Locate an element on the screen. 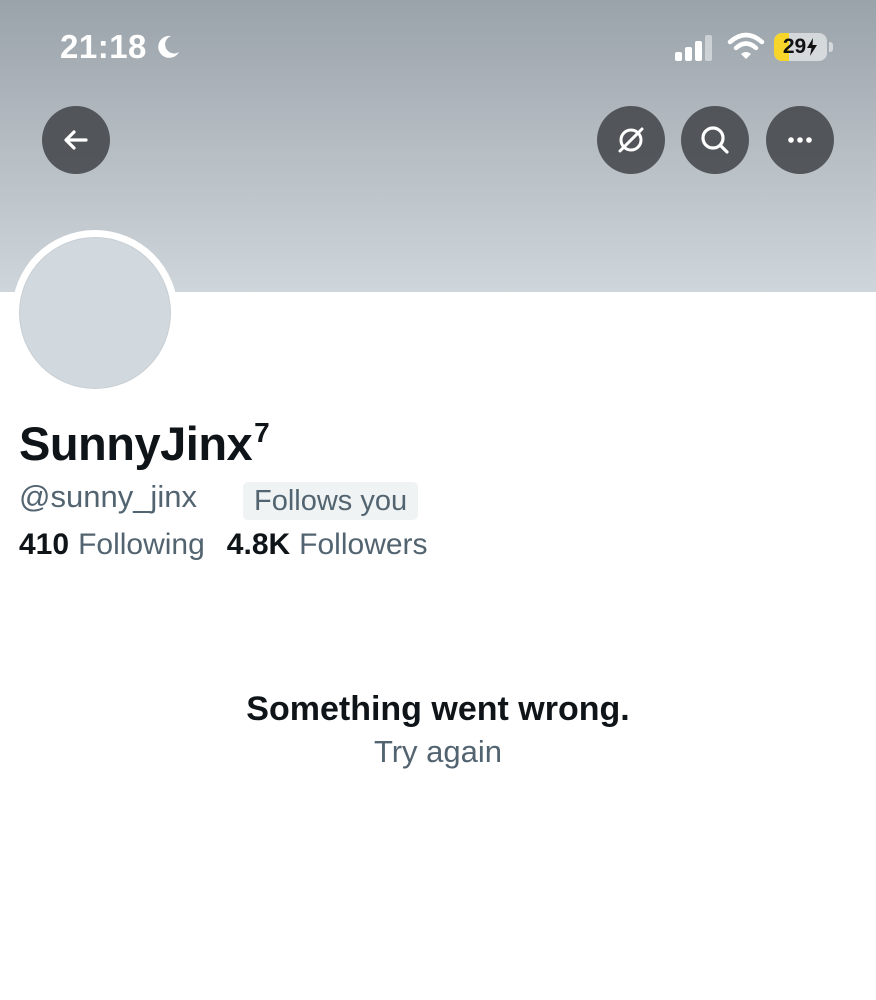 The width and height of the screenshot is (876, 1000). try-again-button: Try again is located at coordinates (438, 752).